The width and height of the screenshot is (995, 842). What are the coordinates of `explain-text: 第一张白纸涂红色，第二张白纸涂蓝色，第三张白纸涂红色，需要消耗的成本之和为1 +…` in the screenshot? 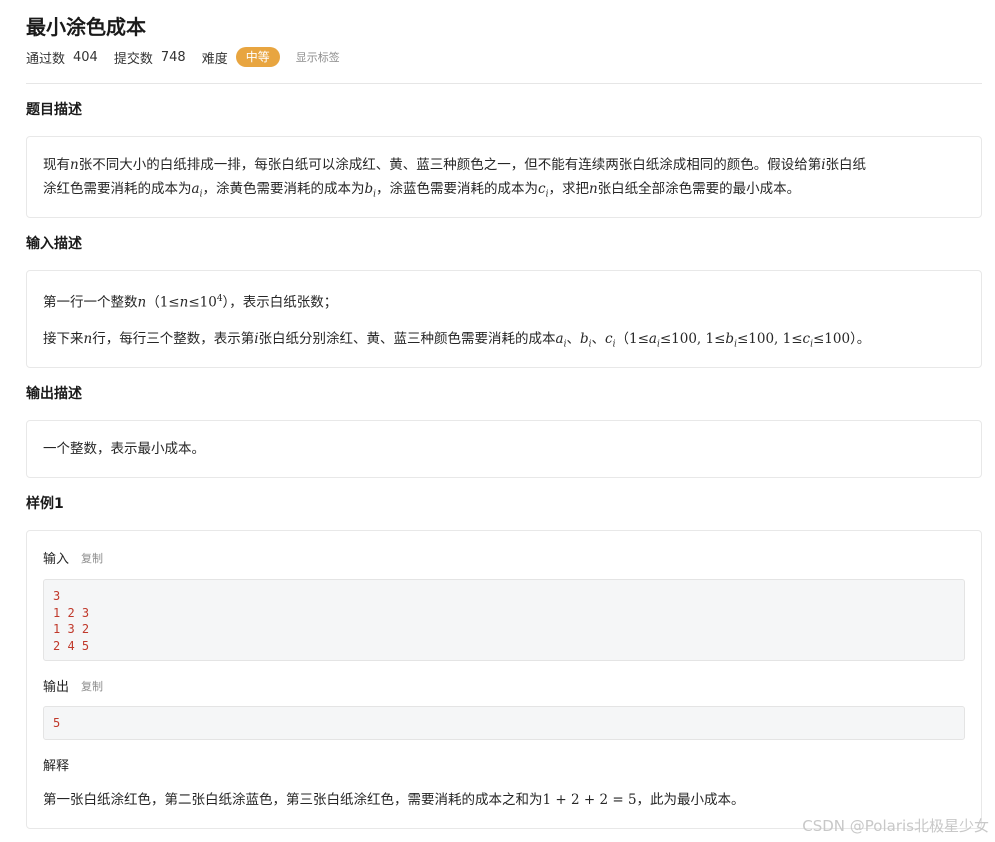 It's located at (504, 800).